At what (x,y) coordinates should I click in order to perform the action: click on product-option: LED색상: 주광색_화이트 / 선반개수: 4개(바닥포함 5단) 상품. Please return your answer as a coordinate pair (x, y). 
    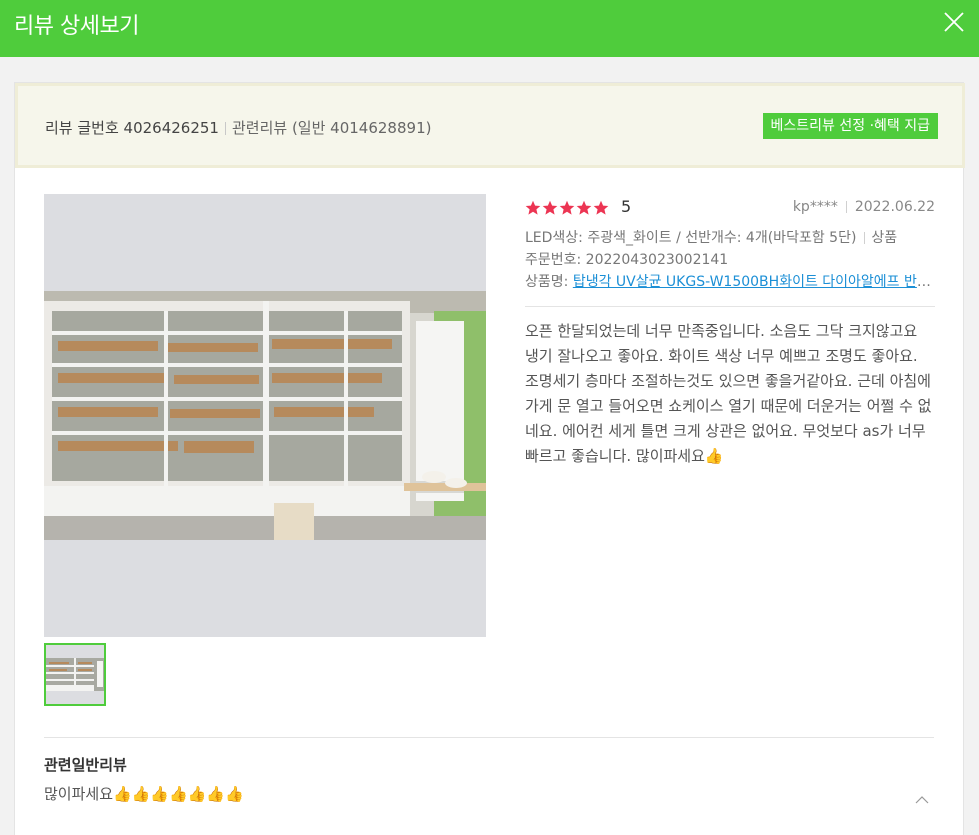
    Looking at the image, I should click on (730, 238).